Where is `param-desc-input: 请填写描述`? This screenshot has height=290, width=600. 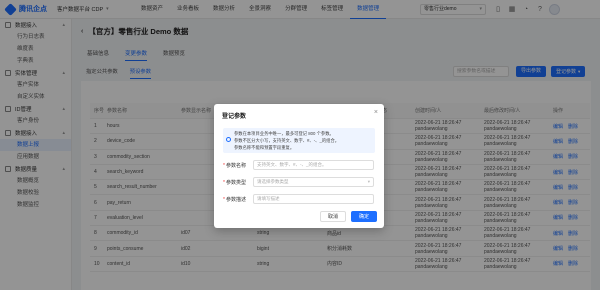
param-desc-input: 请填写描述 is located at coordinates (313, 199).